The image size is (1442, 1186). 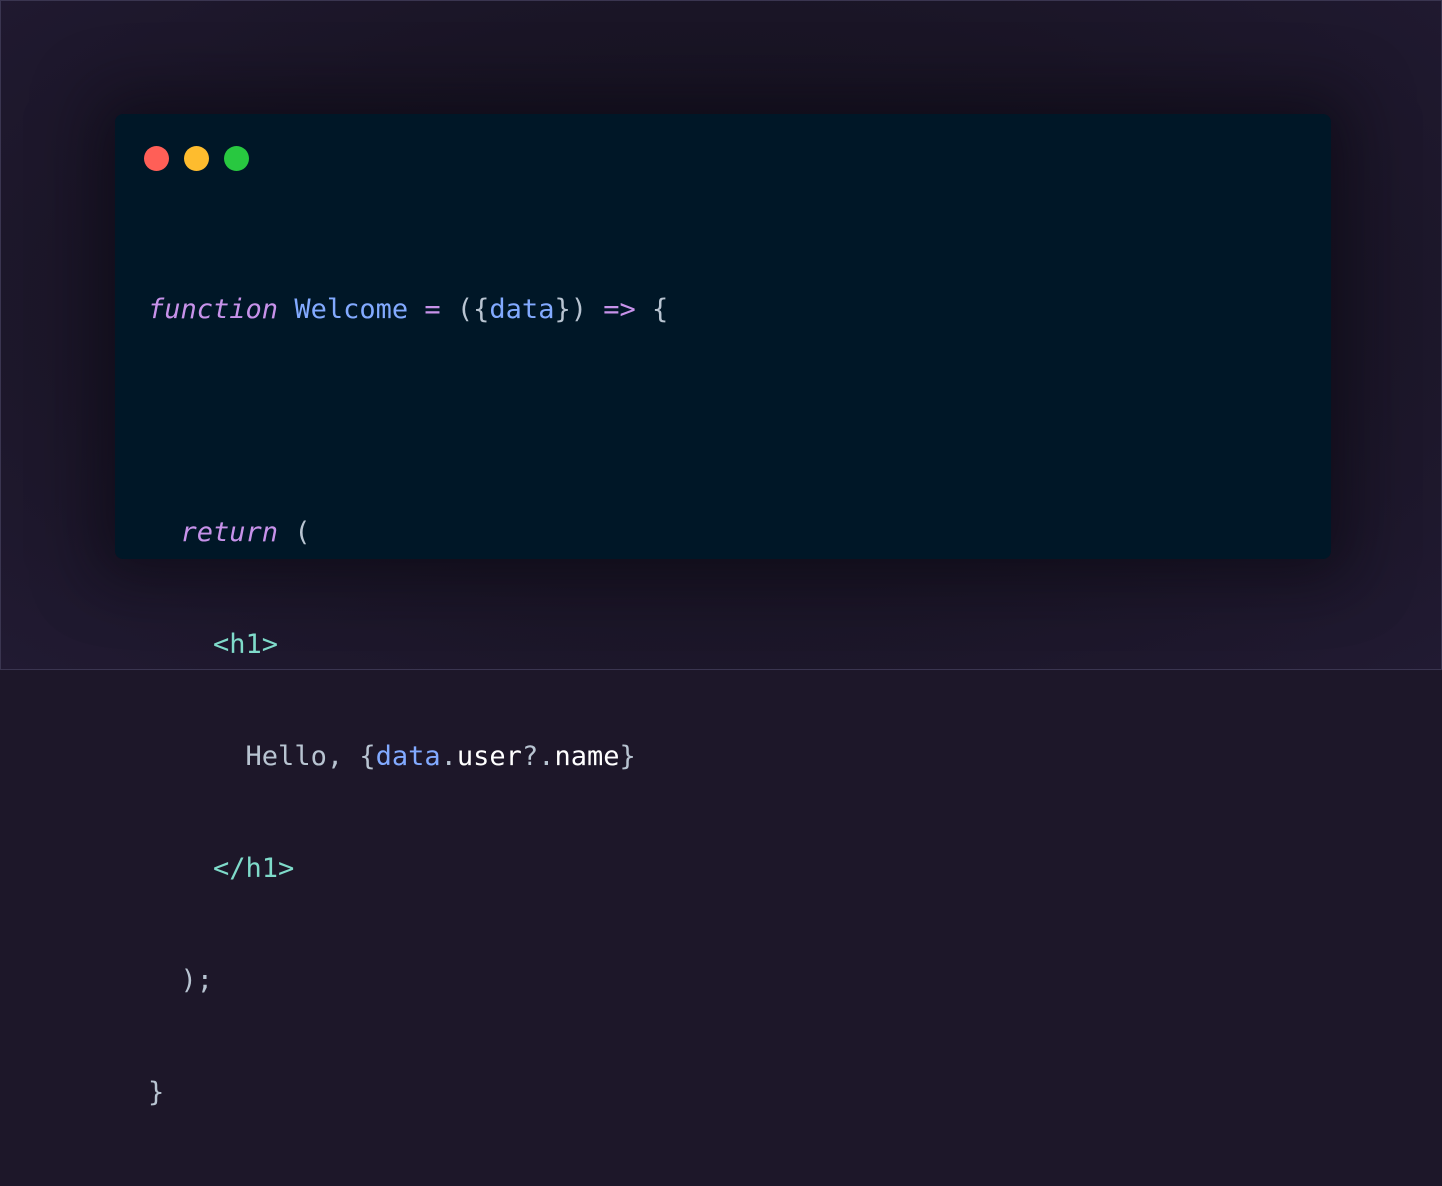 What do you see at coordinates (236, 158) in the screenshot?
I see `maximize-dot-icon` at bounding box center [236, 158].